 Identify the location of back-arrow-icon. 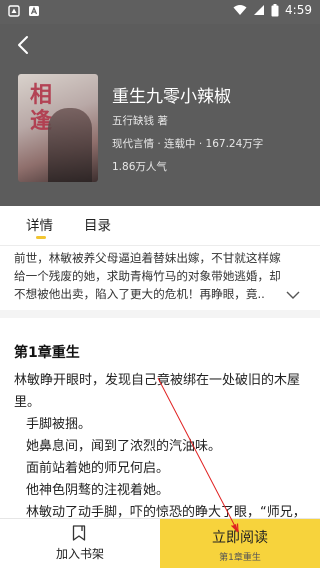
(23, 45).